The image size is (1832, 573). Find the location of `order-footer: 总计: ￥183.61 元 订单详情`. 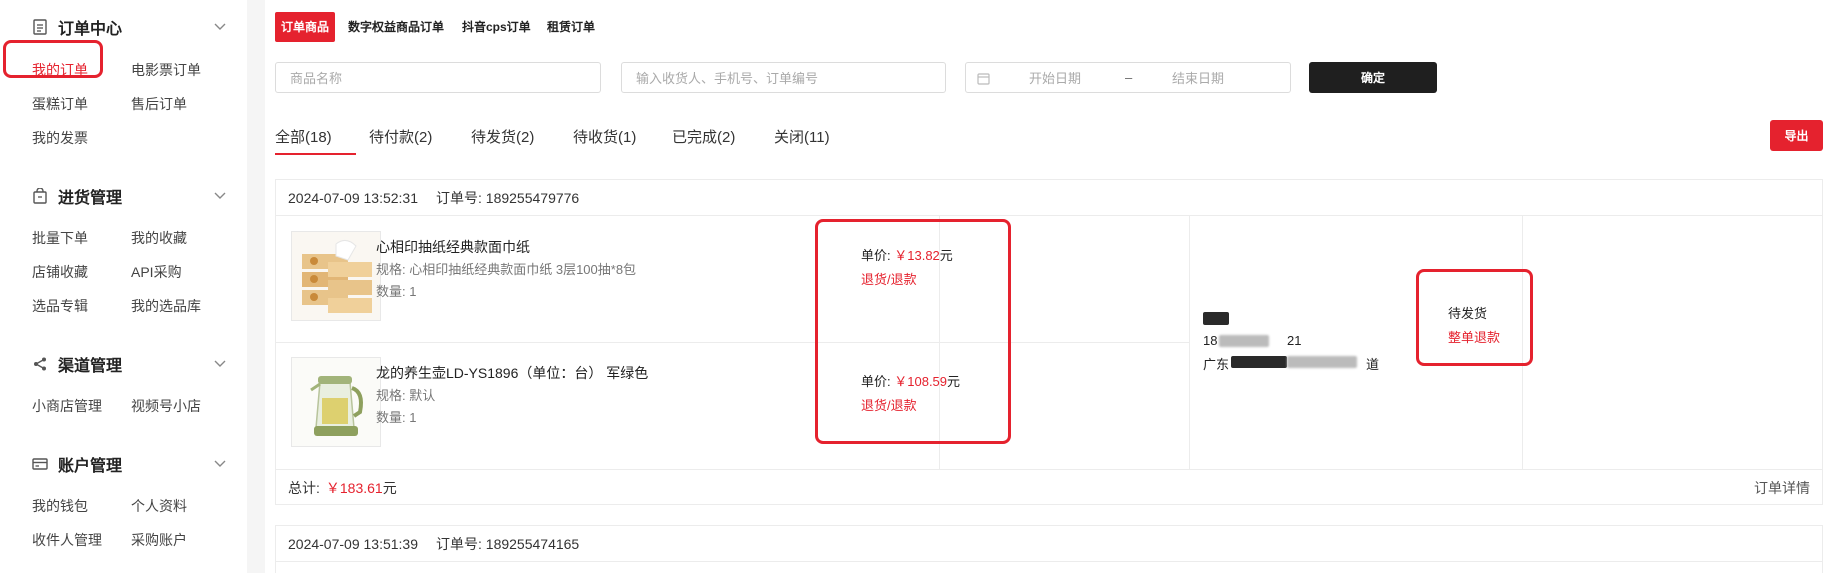

order-footer: 总计: ￥183.61 元 订单详情 is located at coordinates (1049, 487).